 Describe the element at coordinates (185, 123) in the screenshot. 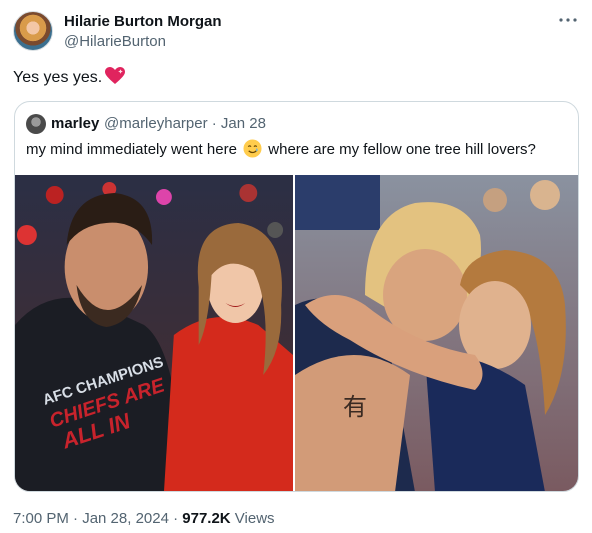

I see `quoted-author-handle-date: @marleyharper · Jan 28` at that location.